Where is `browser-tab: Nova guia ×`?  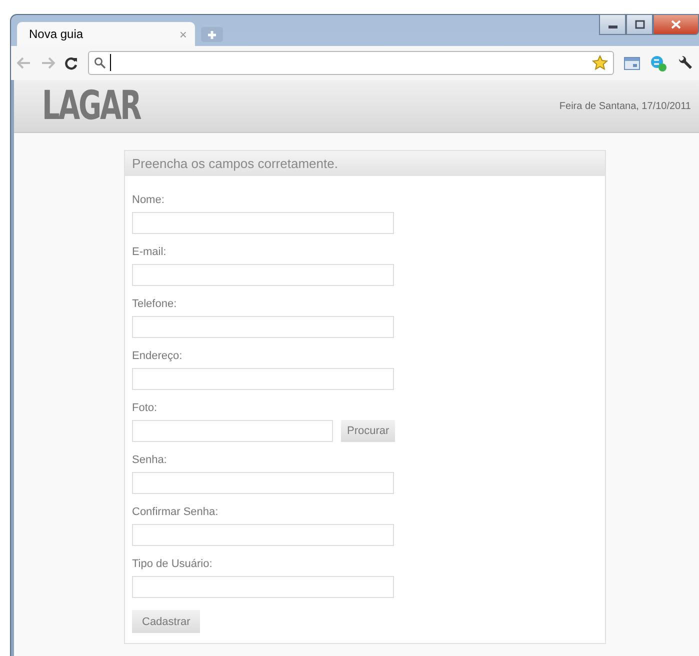
browser-tab: Nova guia × is located at coordinates (106, 34).